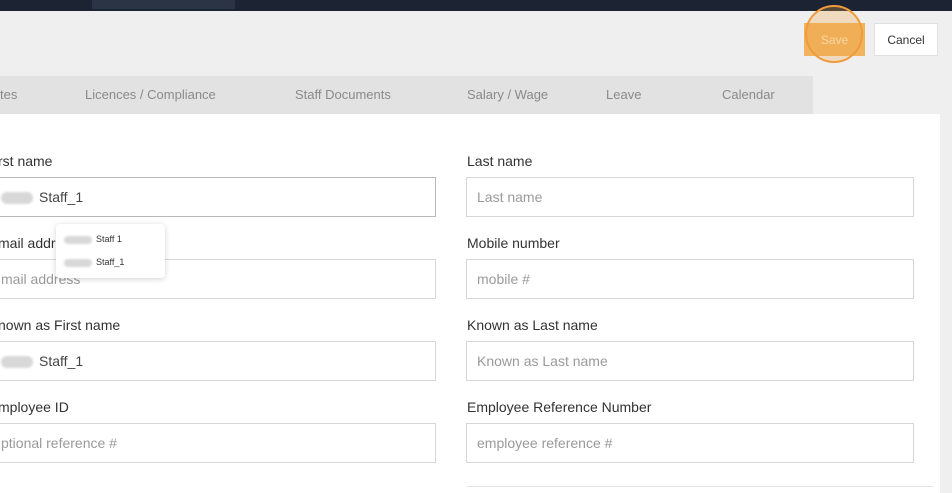 This screenshot has width=952, height=493. What do you see at coordinates (513, 243) in the screenshot?
I see `mobile-label: Mobile number` at bounding box center [513, 243].